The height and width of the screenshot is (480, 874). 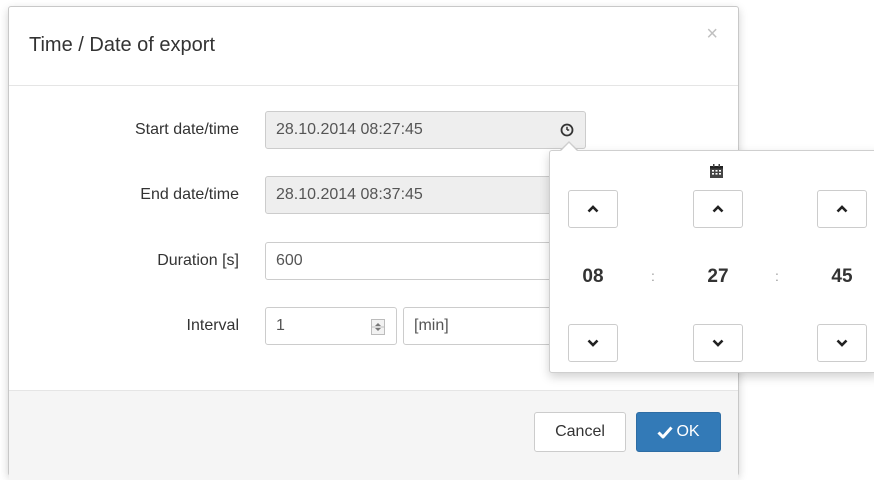 I want to click on ok-label: OK, so click(x=688, y=431).